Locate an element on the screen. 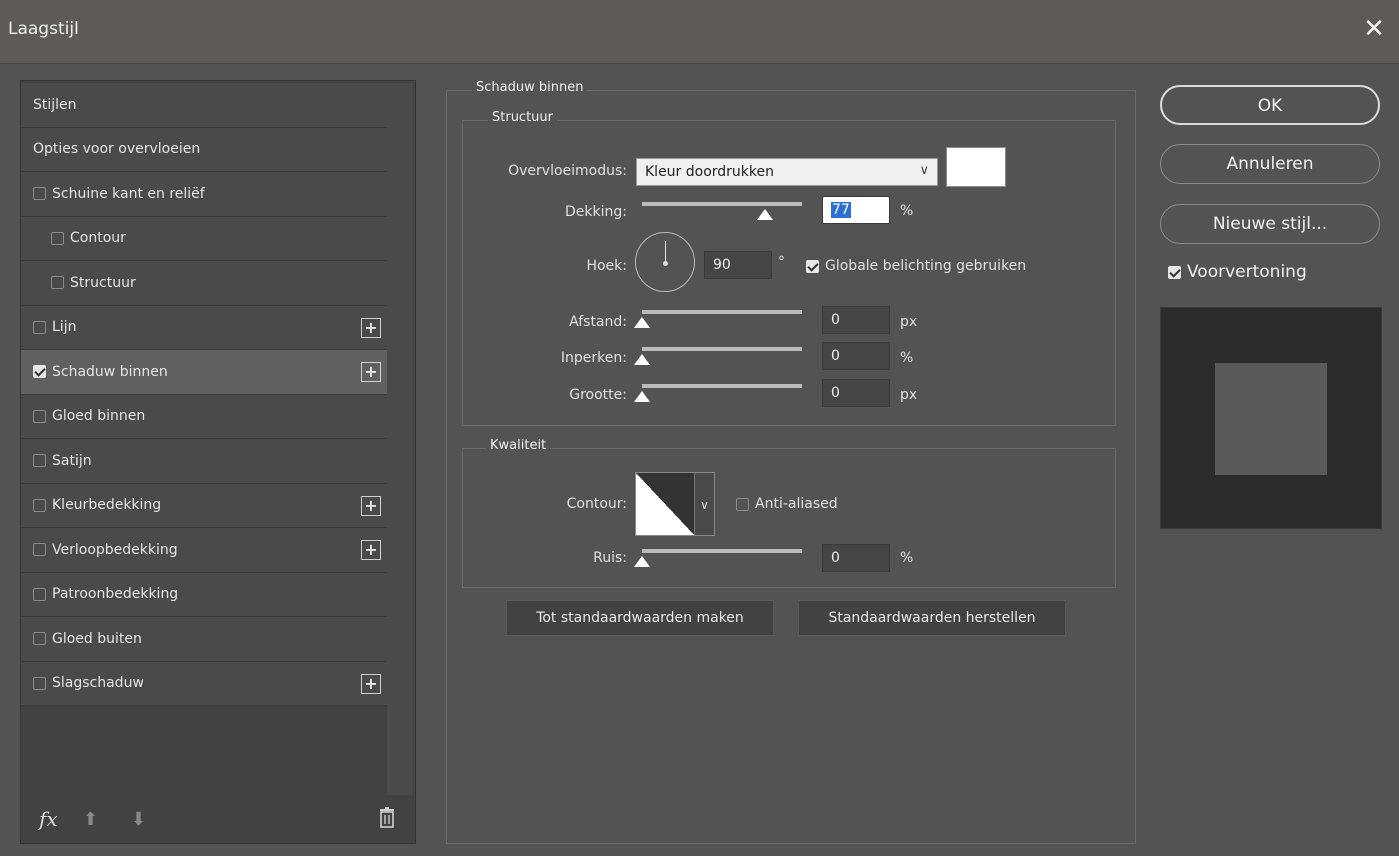 The width and height of the screenshot is (1399, 856). sidebar-item: Verloopbedekking + is located at coordinates (204, 550).